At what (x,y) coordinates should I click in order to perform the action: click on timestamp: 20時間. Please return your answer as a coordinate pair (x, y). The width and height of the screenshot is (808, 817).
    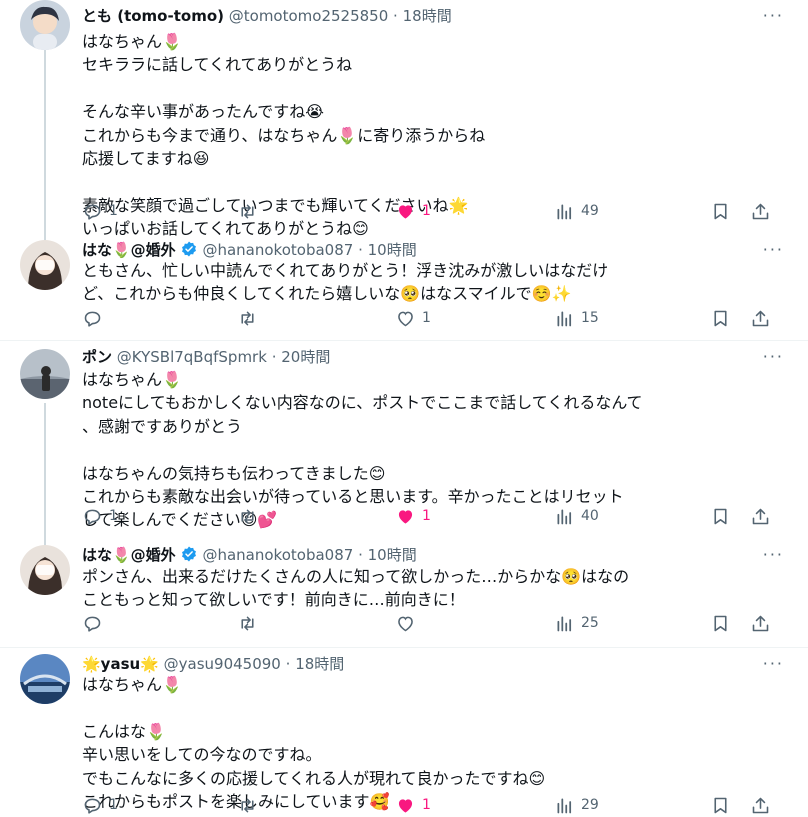
    Looking at the image, I should click on (305, 357).